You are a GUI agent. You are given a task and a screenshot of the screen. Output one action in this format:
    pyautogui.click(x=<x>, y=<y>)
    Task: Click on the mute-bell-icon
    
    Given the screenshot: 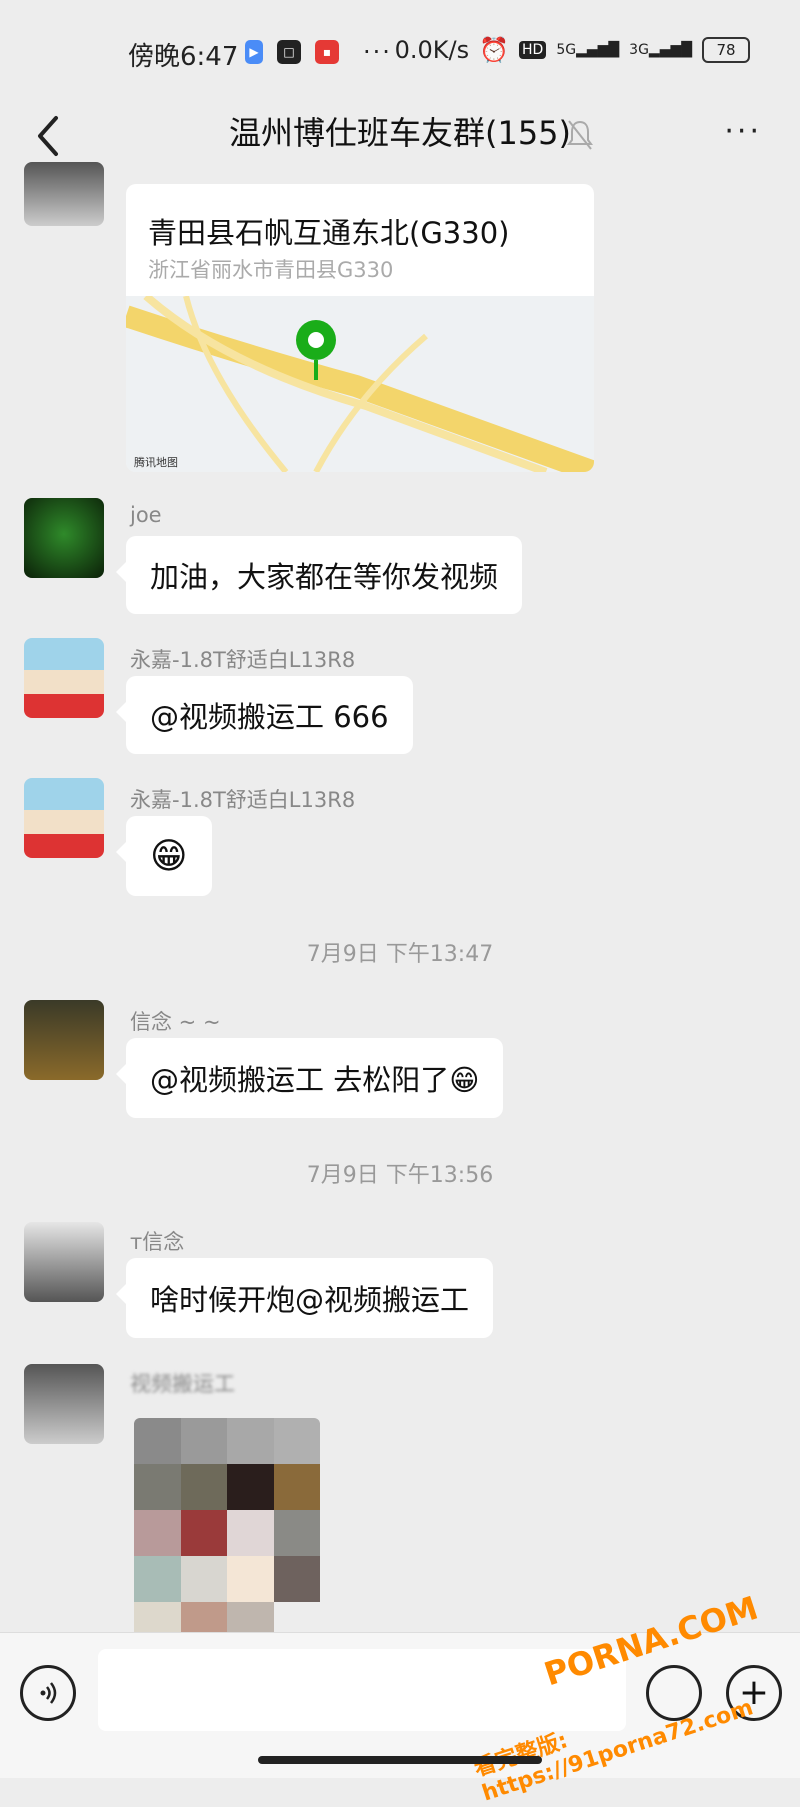 What is the action you would take?
    pyautogui.click(x=580, y=135)
    